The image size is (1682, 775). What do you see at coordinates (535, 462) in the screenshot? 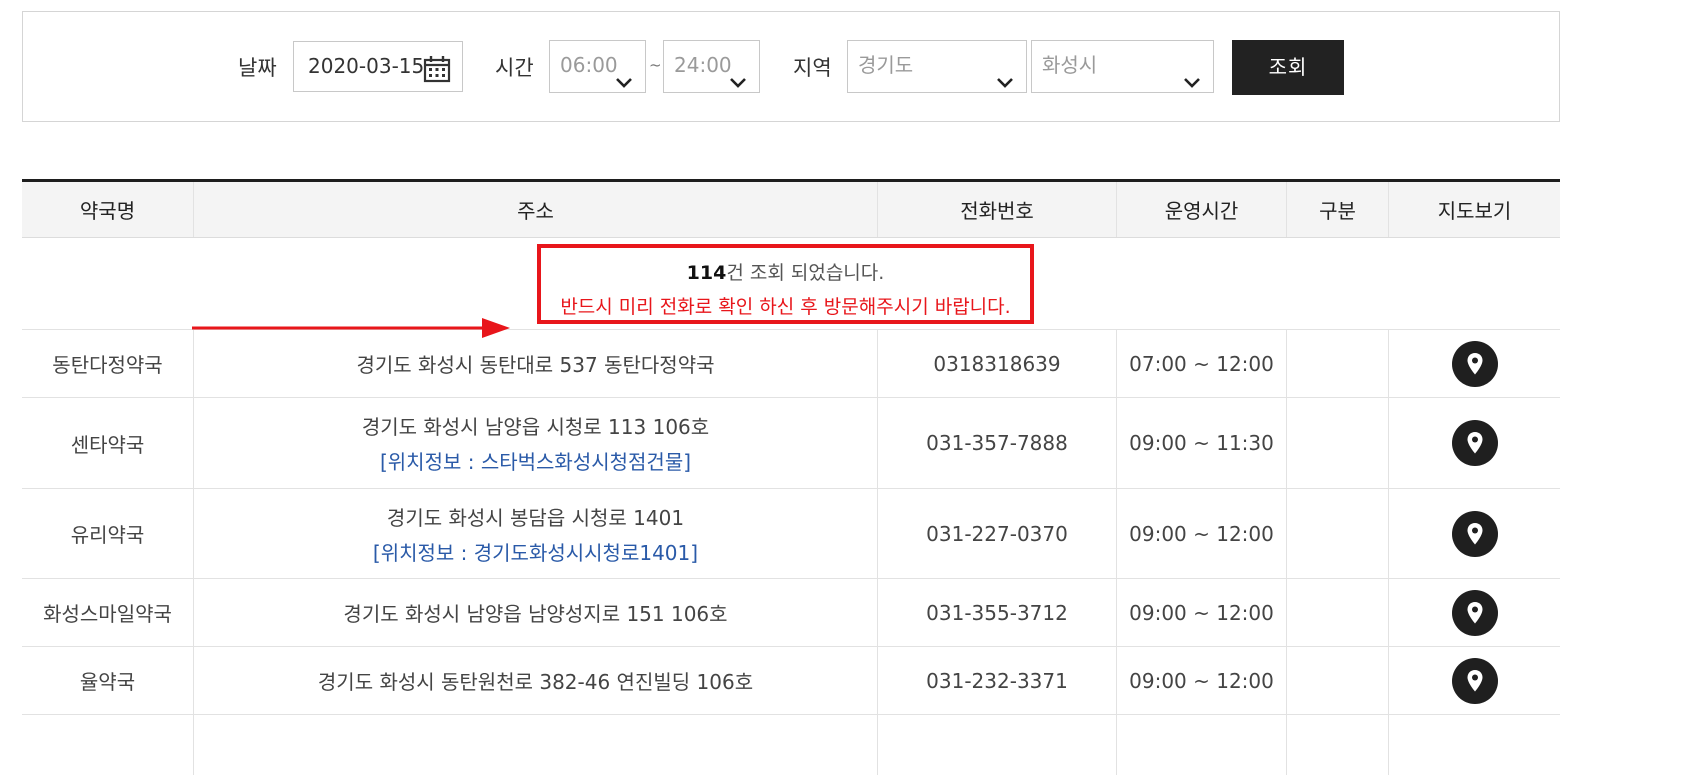
I see `location-info: [위치정보 : 스타벅스화성시청점건물]` at bounding box center [535, 462].